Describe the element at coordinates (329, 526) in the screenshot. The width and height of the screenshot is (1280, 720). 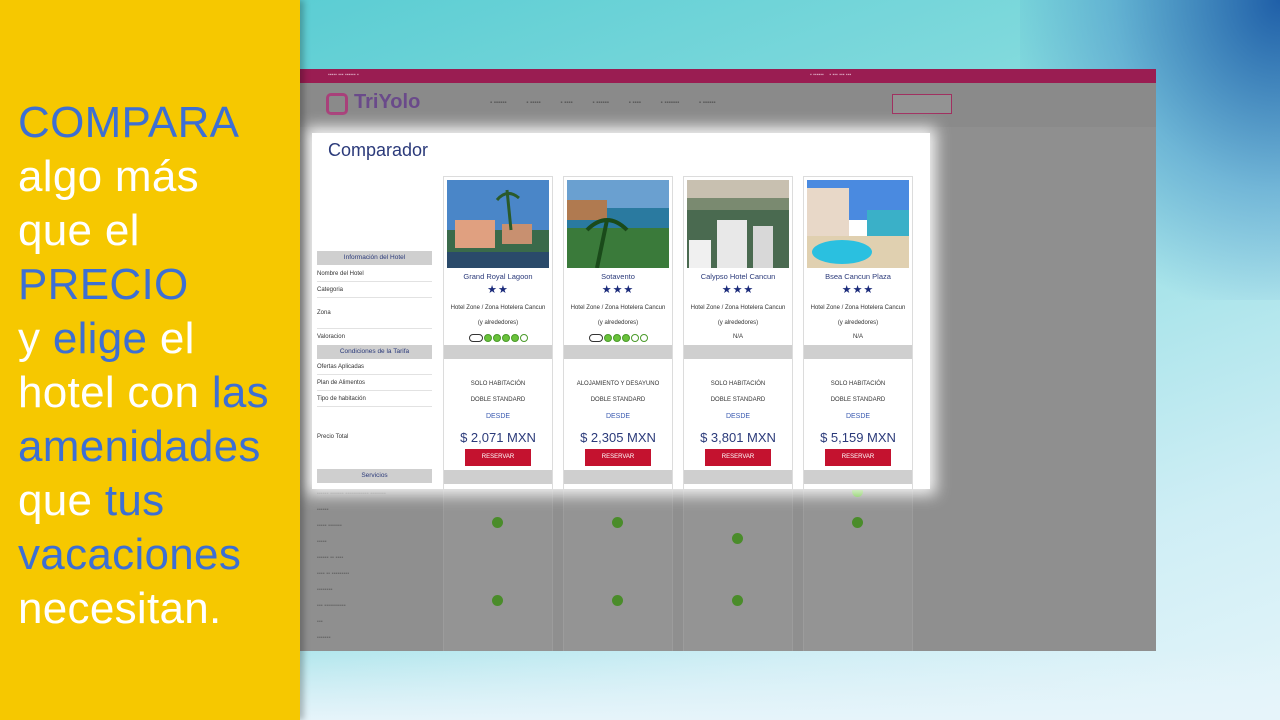
I see `service-label: ▪▪▪▪▪ ▪▪▪▪▪▪▪` at that location.